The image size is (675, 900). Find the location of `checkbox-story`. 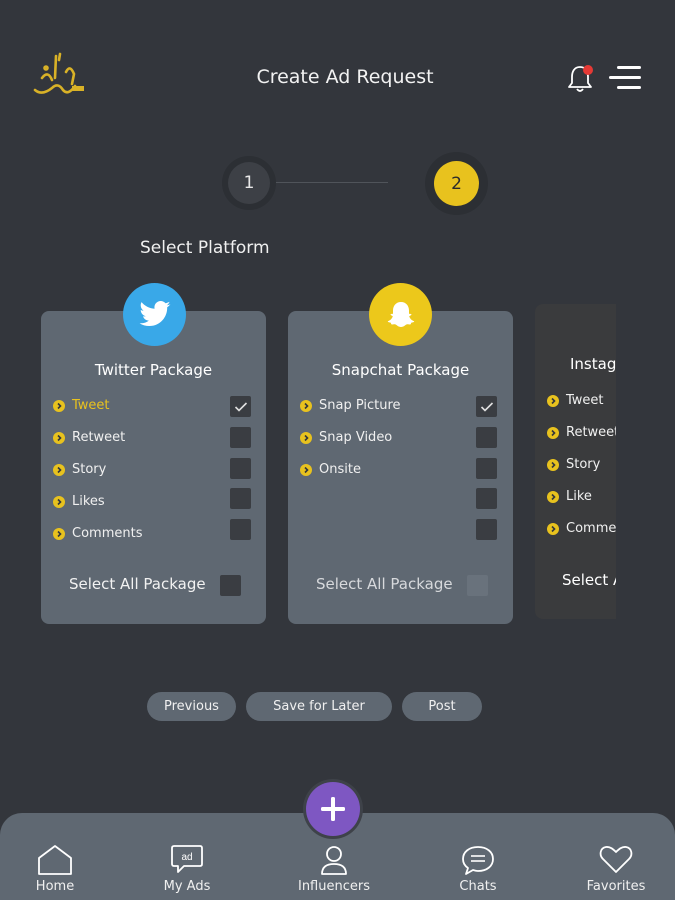

checkbox-story is located at coordinates (240, 468).